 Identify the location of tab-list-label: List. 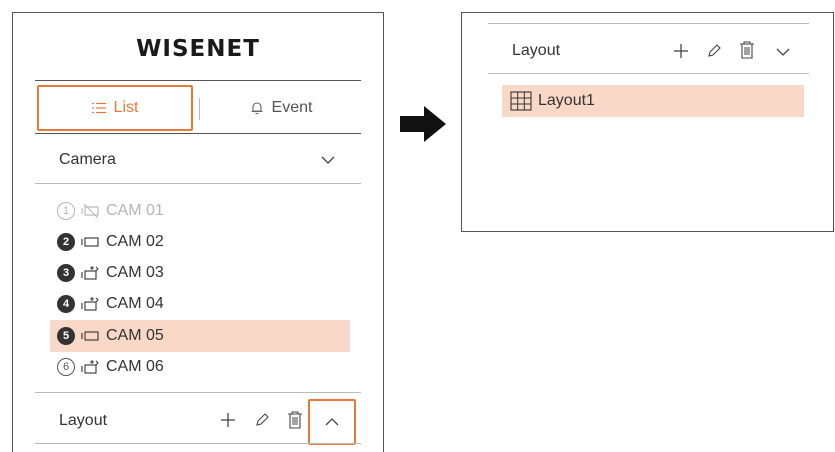
(126, 107).